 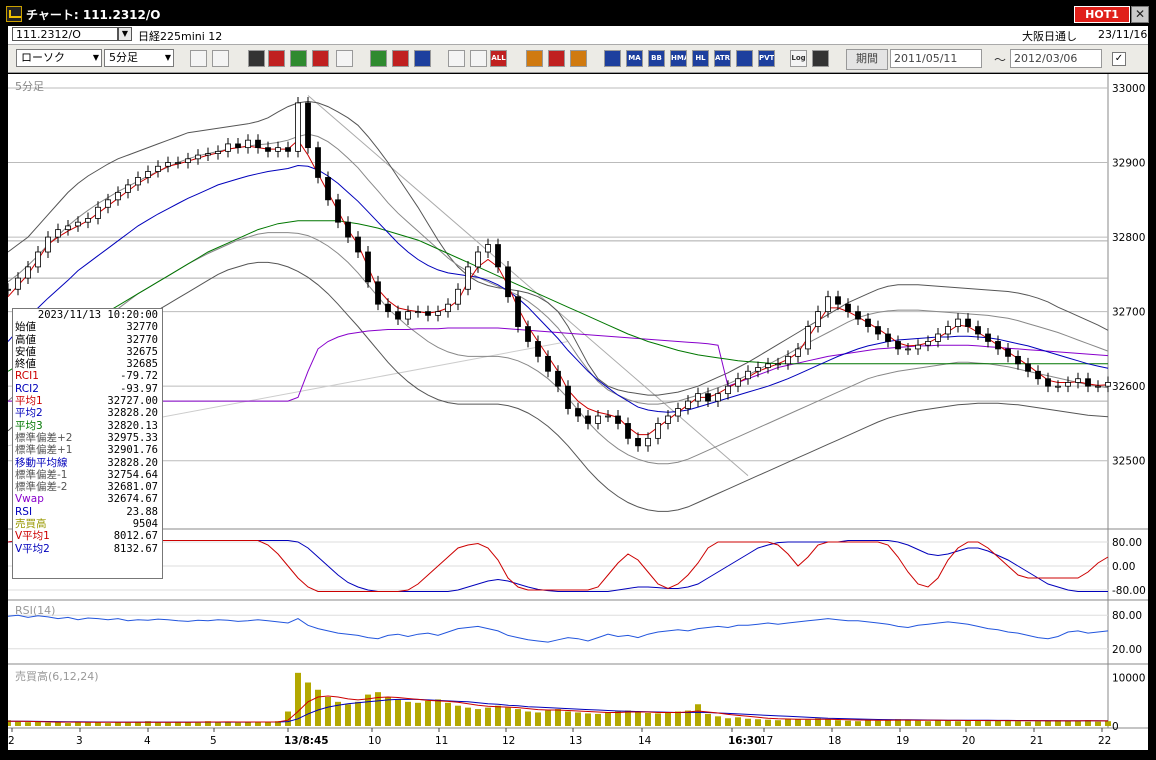 I want to click on tools-icon, so click(x=556, y=58).